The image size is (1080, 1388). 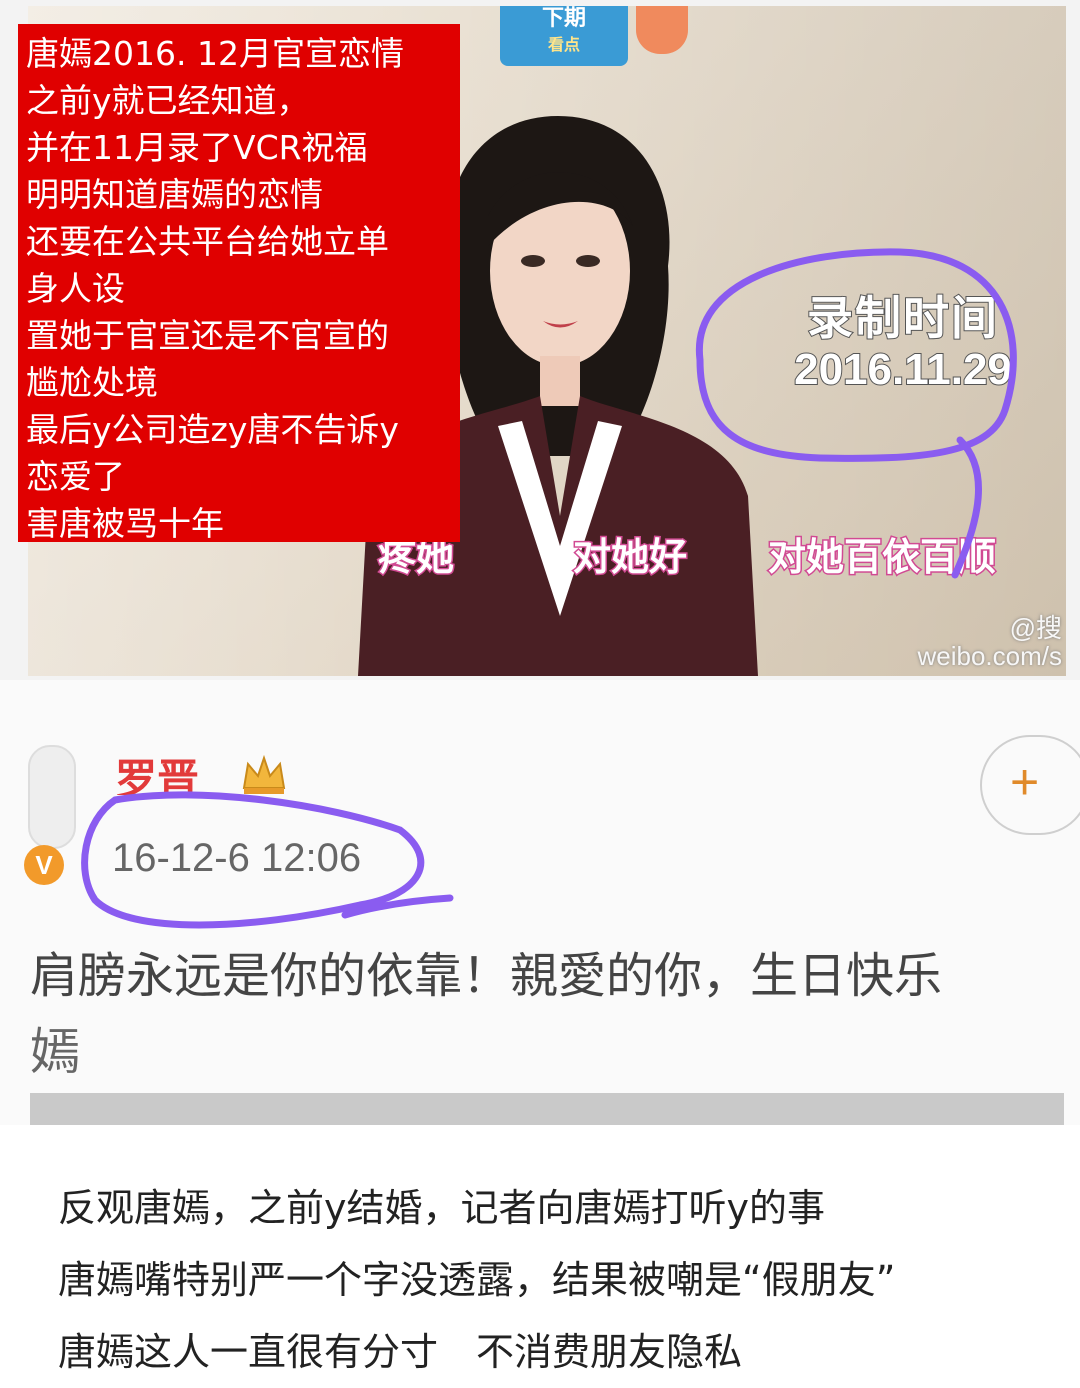 What do you see at coordinates (902, 318) in the screenshot?
I see `recording-label: 录制时间` at bounding box center [902, 318].